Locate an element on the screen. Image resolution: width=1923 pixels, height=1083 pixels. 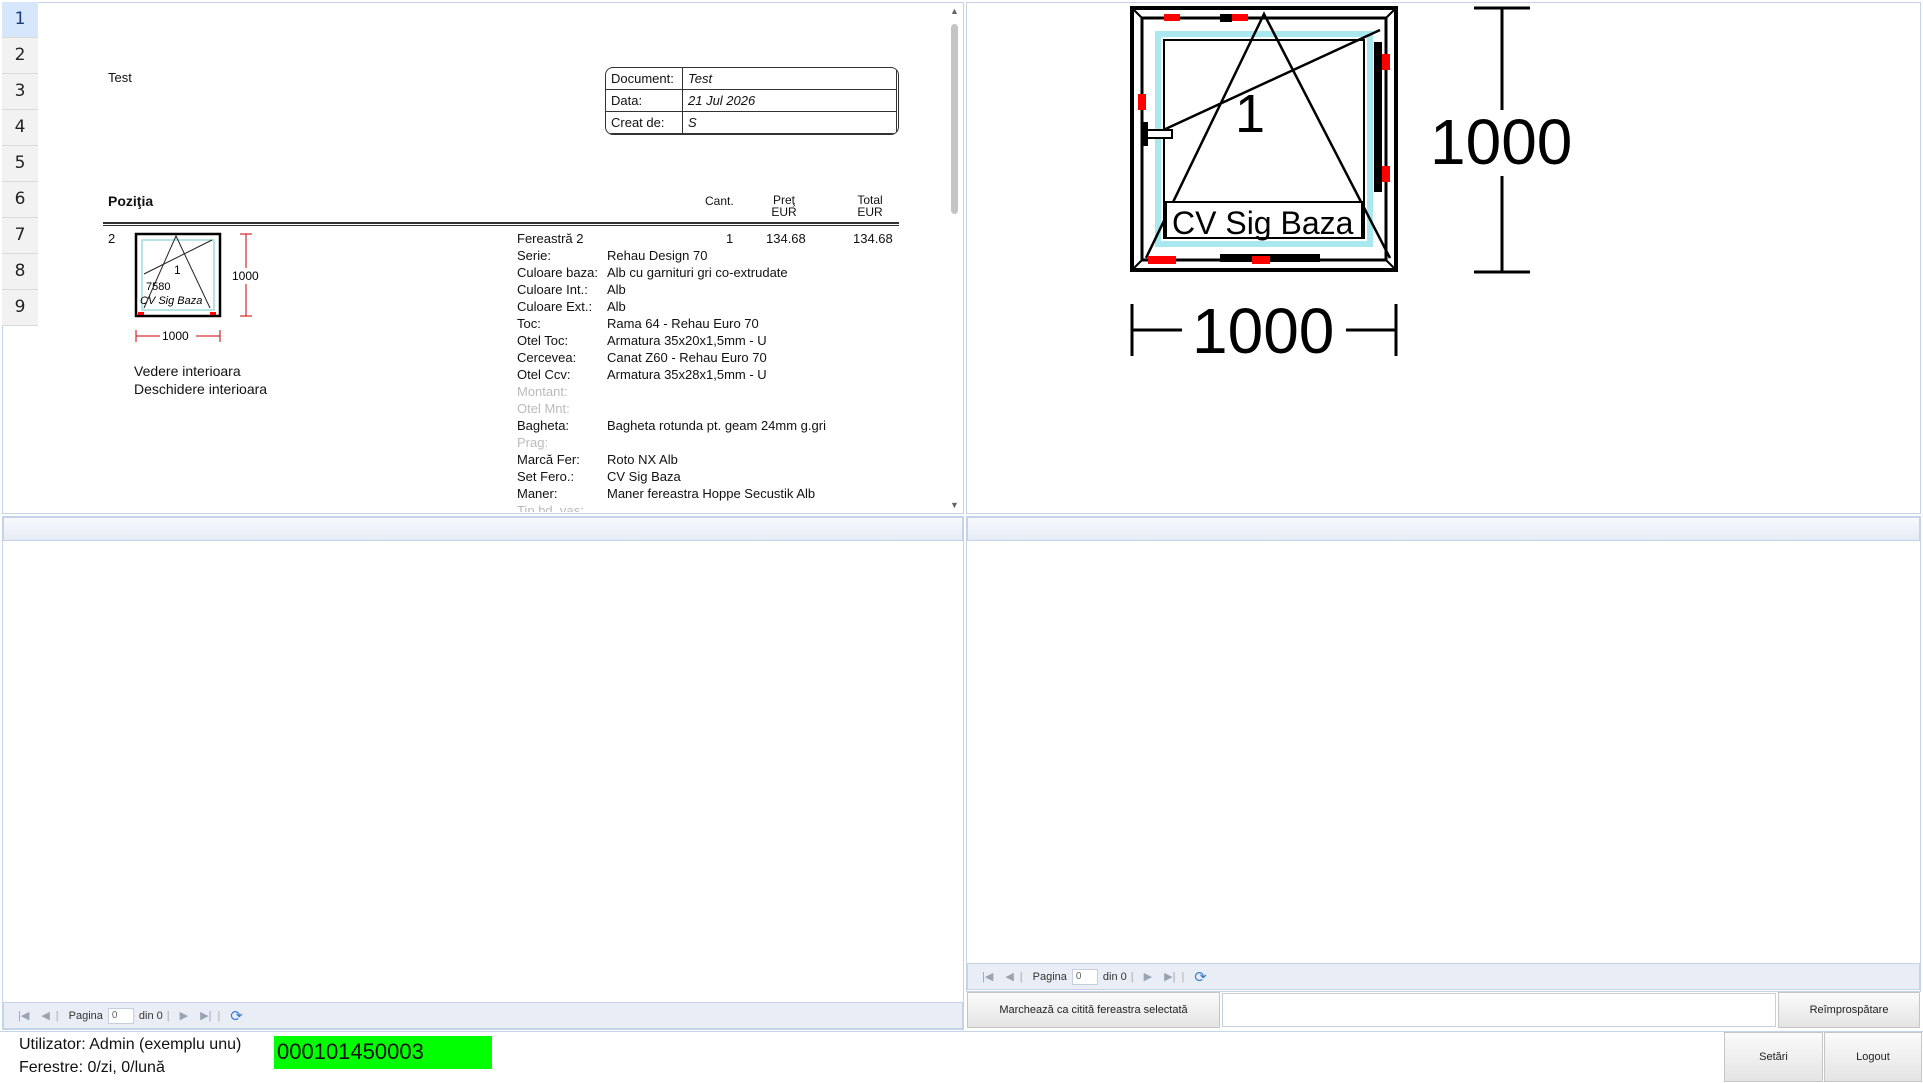
spec-row: Otel Ccv: Armatura 35x28x1,5mm - U is located at coordinates (717, 375).